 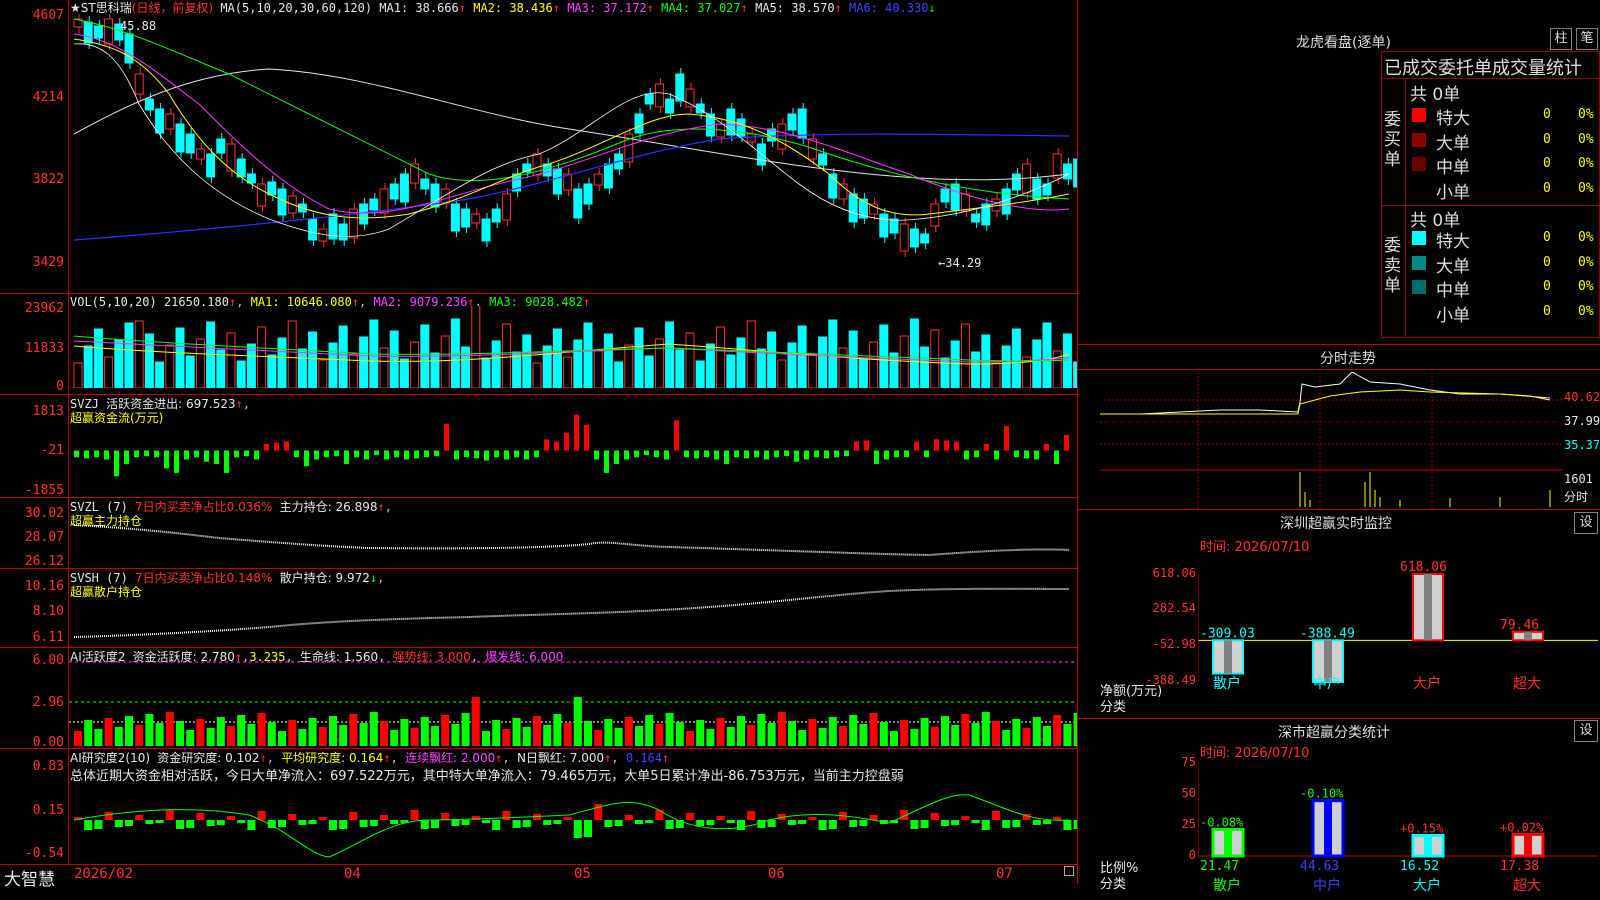 I want to click on monitor-settings-button: 设, so click(x=1586, y=523).